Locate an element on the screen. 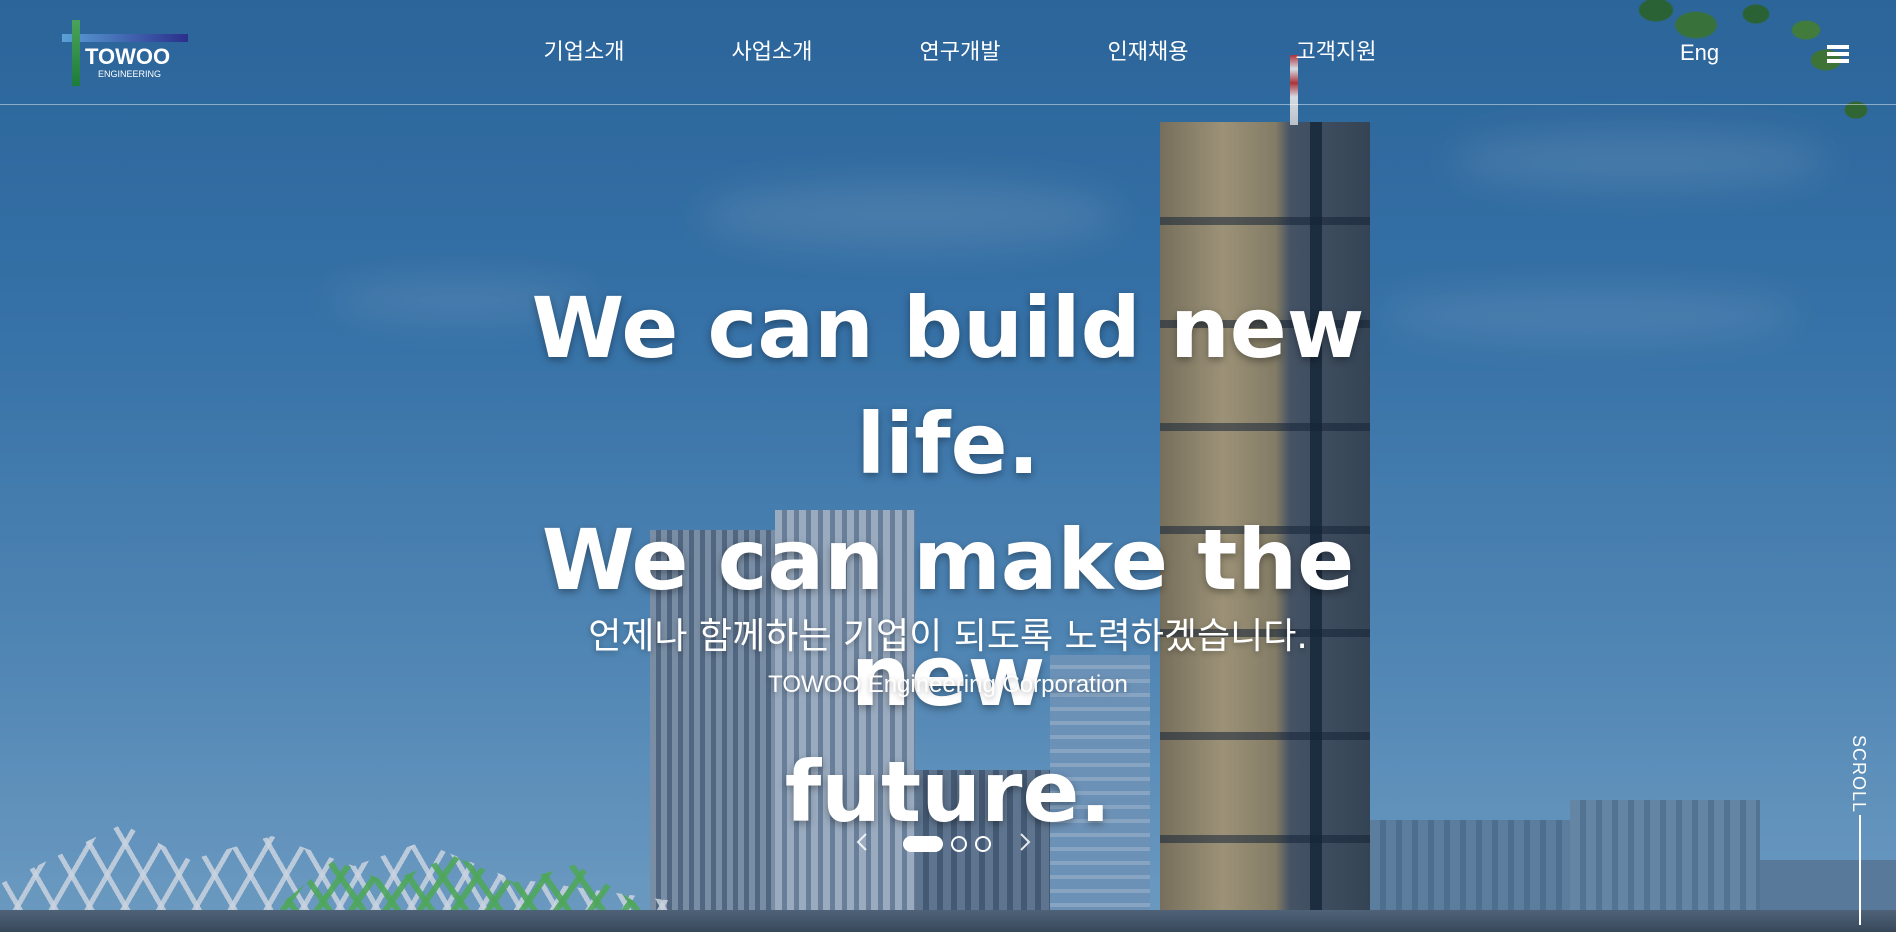 Image resolution: width=1896 pixels, height=932 pixels. nav-item-research: 연구개발 is located at coordinates (960, 53).